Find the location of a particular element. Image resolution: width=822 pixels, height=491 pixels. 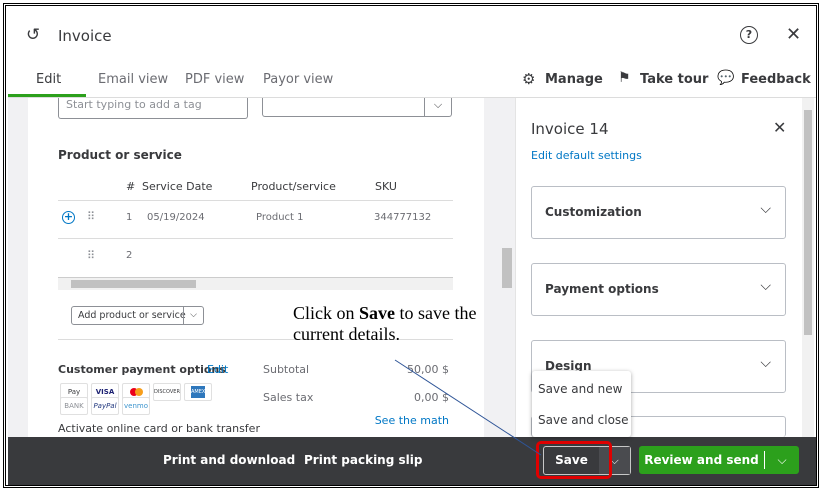

annotation-text: Click on is located at coordinates (326, 313).